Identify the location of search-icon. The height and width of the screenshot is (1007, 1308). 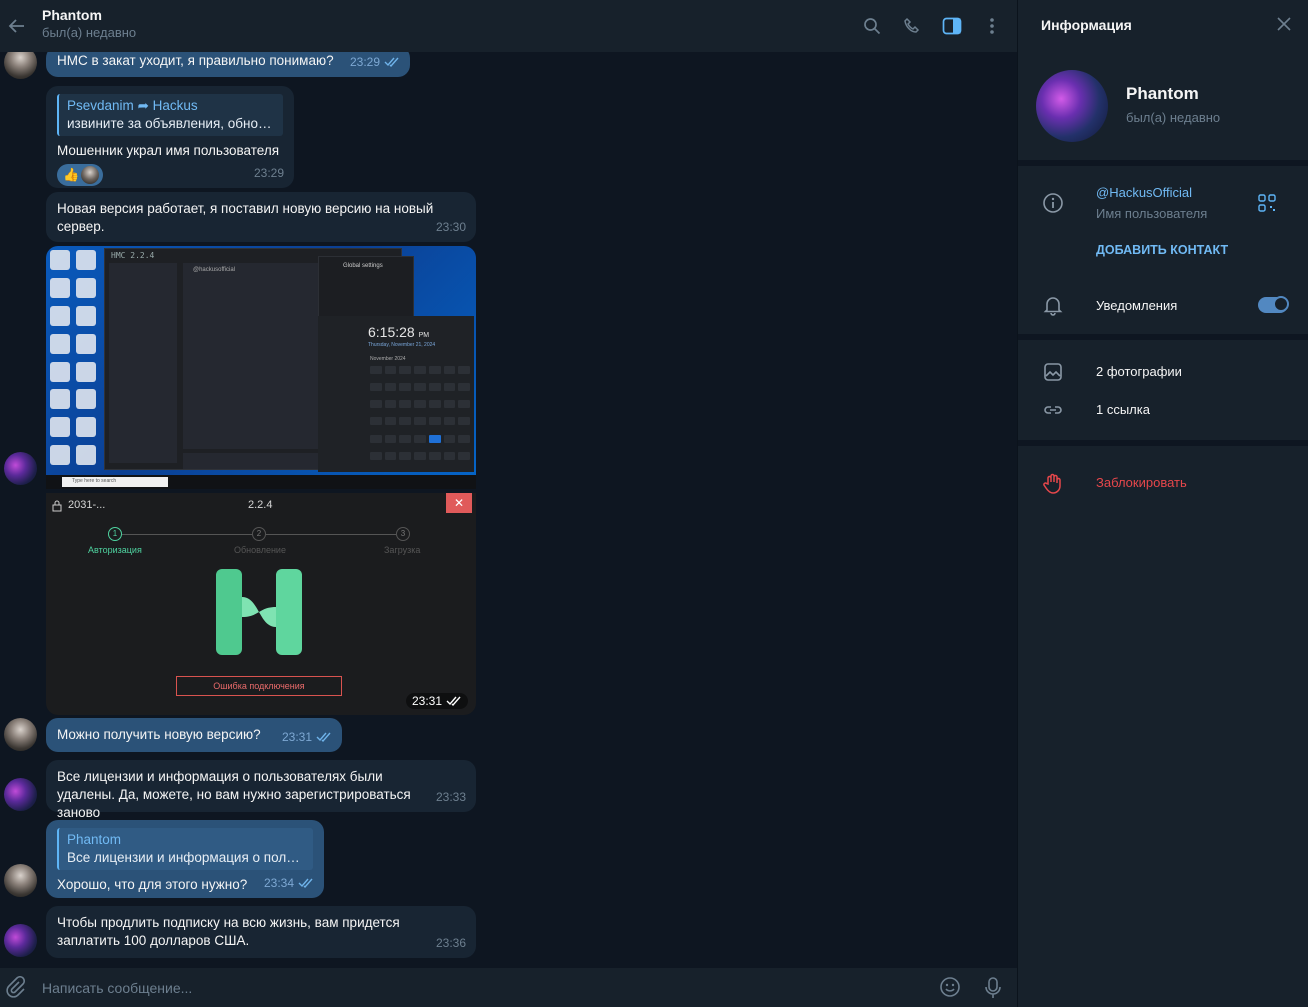
(872, 26).